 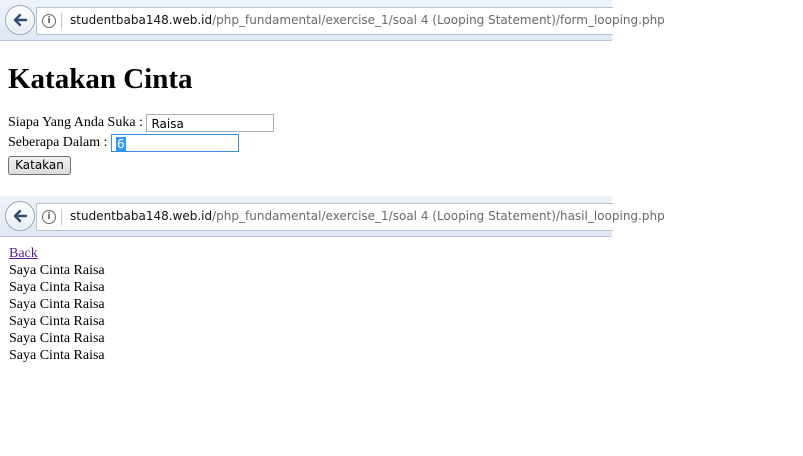 What do you see at coordinates (100, 79) in the screenshot?
I see `page-title: Katakan Cinta` at bounding box center [100, 79].